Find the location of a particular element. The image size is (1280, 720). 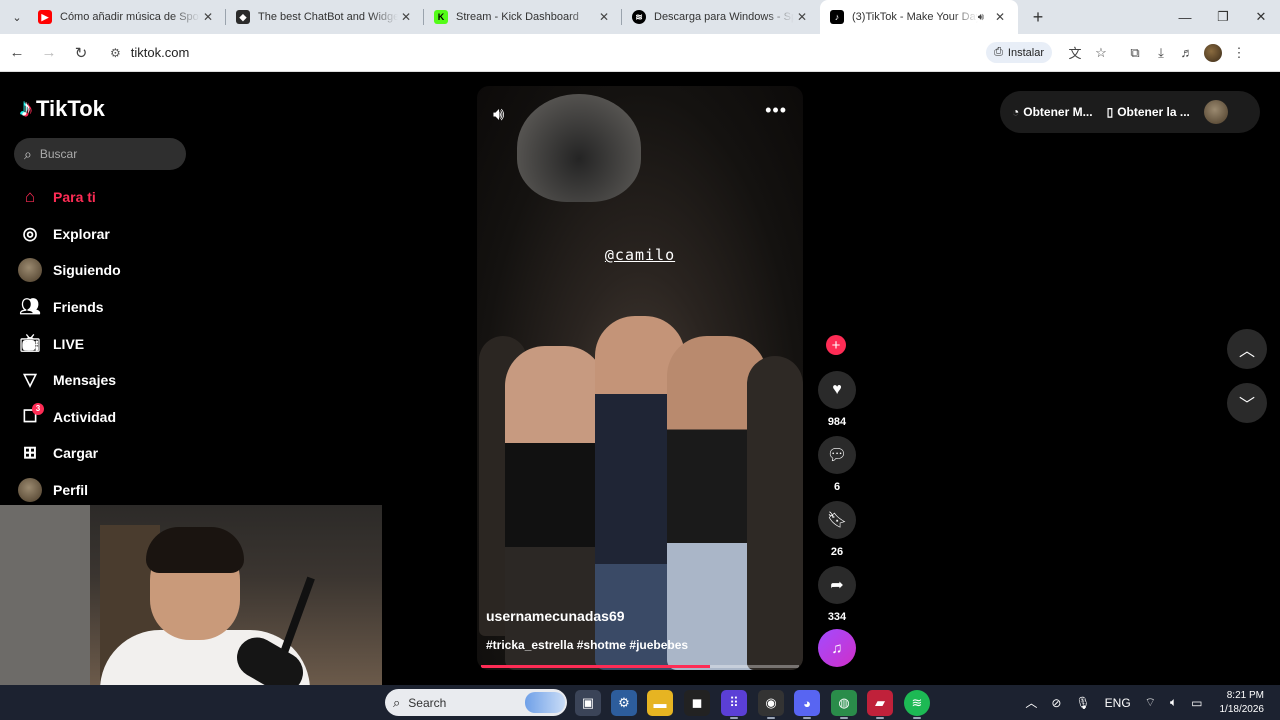

taskbar-search: ⌕ Search is located at coordinates (476, 702).